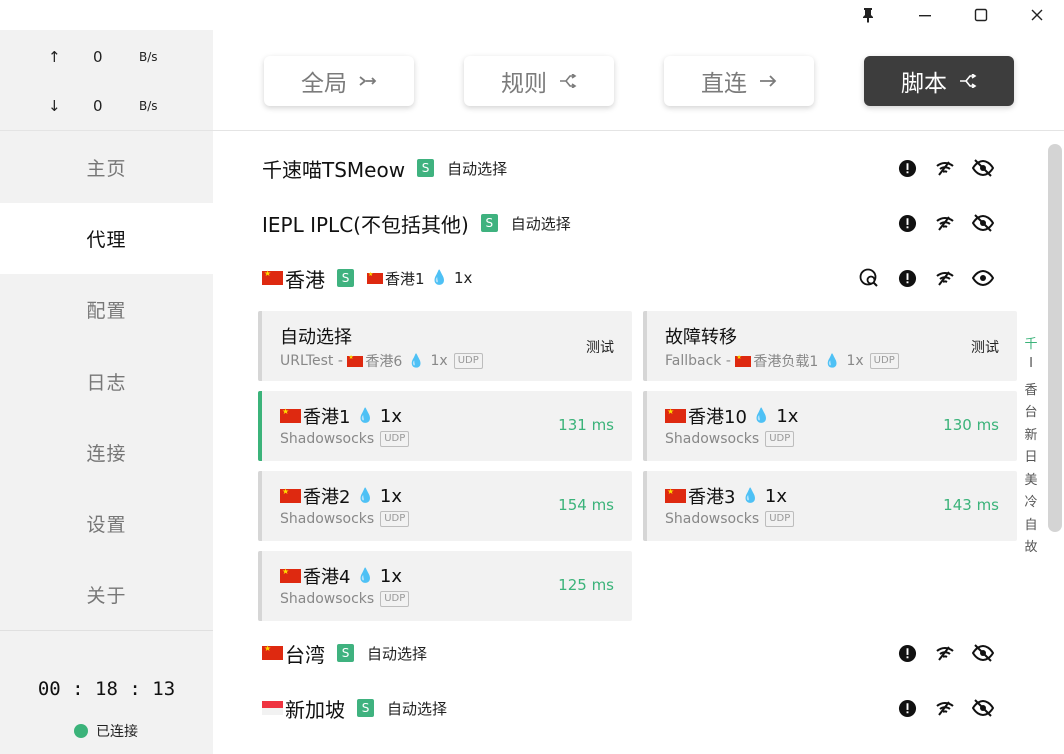 This screenshot has width=1064, height=754. Describe the element at coordinates (830, 506) in the screenshot. I see `proxy-card: 香港3 💧 1x Shadowsocks UDP 143 ms` at that location.